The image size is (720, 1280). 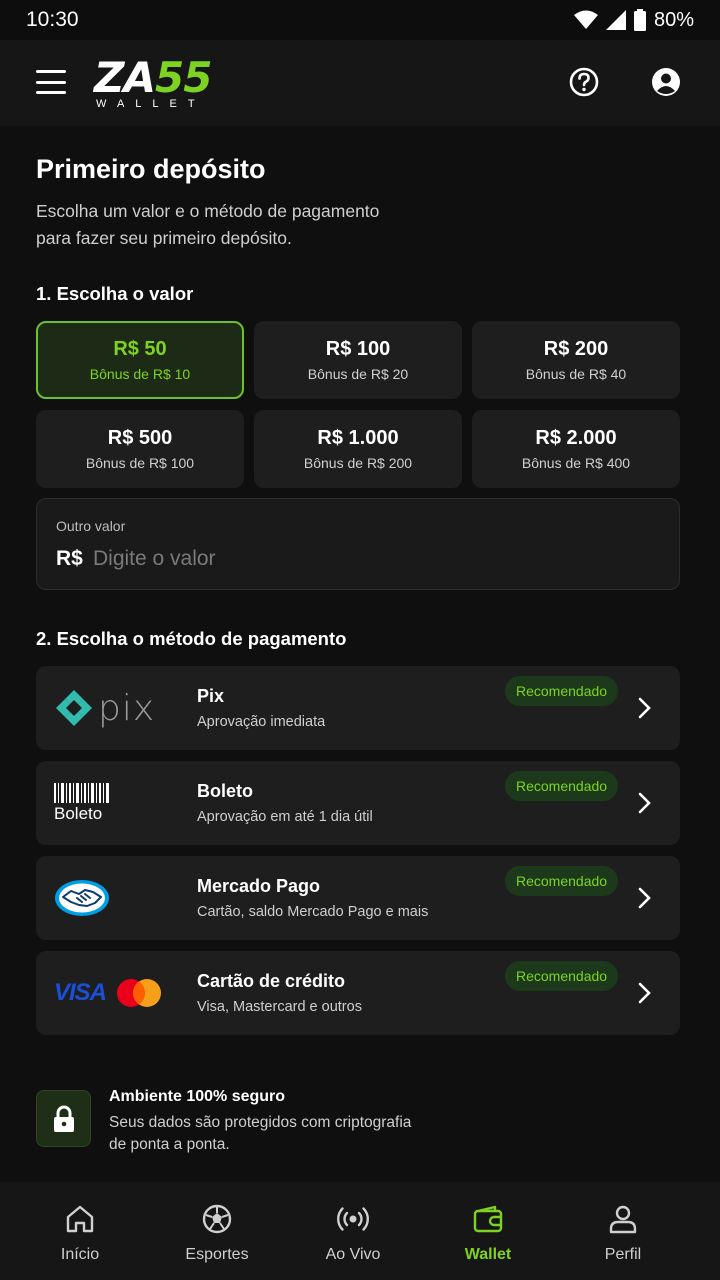 I want to click on handshake-icon, so click(x=82, y=898).